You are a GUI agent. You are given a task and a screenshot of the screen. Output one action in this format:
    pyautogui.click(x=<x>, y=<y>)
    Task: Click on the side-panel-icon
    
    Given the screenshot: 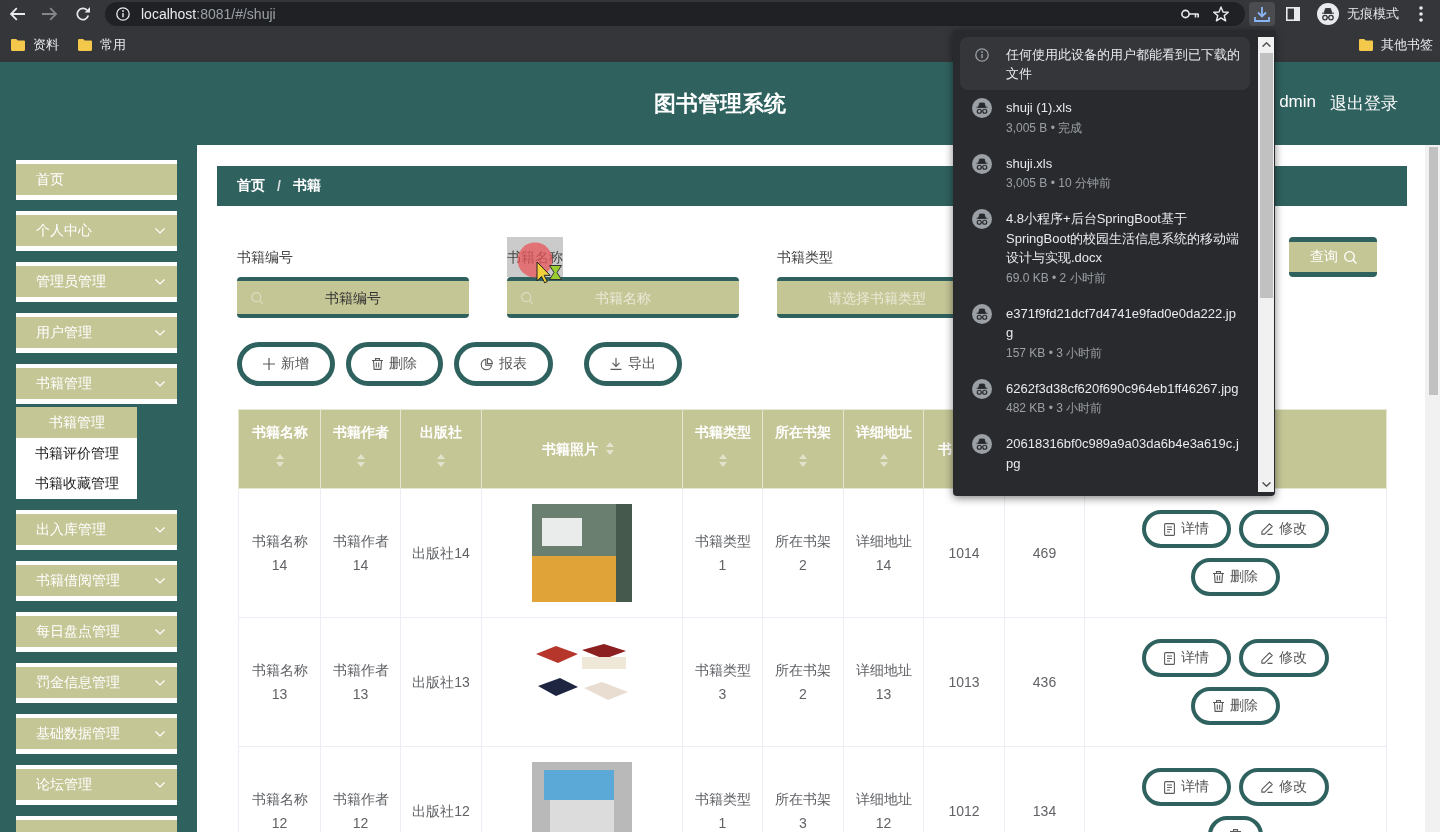 What is the action you would take?
    pyautogui.click(x=1293, y=14)
    